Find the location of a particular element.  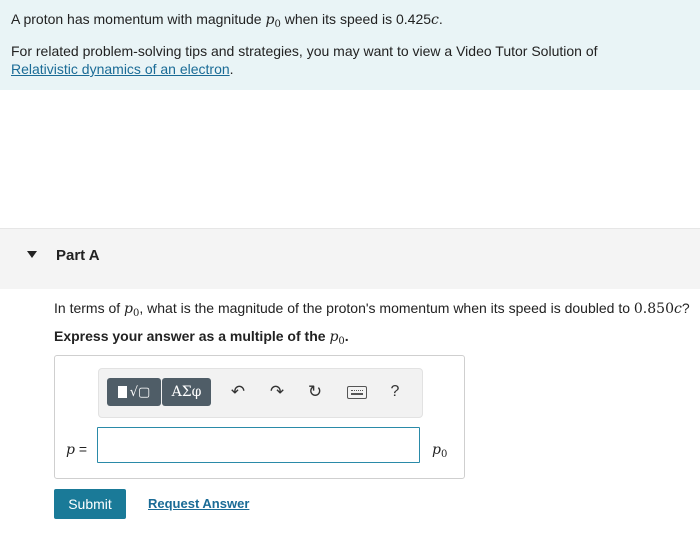

answer-label-eq: = is located at coordinates (81, 449).